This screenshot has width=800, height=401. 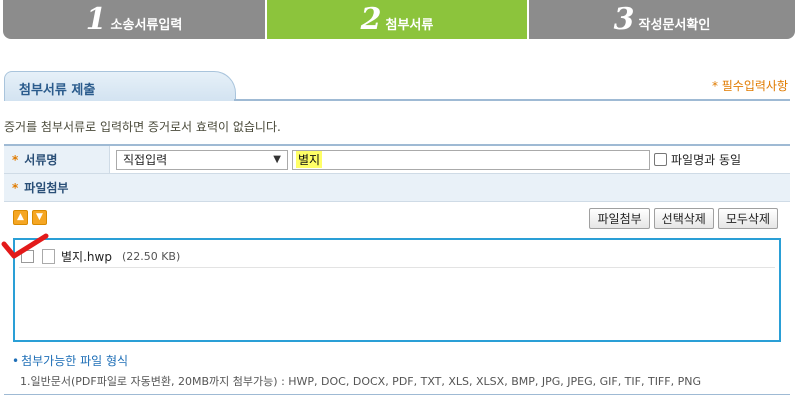 What do you see at coordinates (25, 246) in the screenshot?
I see `red-checkmark-annotation` at bounding box center [25, 246].